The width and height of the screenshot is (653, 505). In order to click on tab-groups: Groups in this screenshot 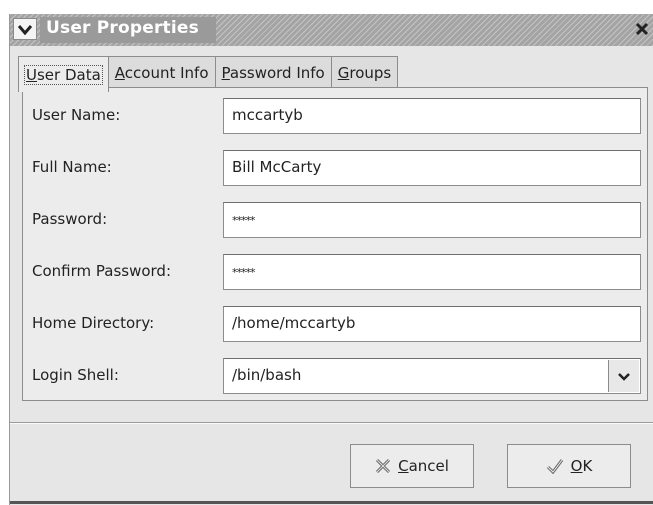, I will do `click(364, 72)`.